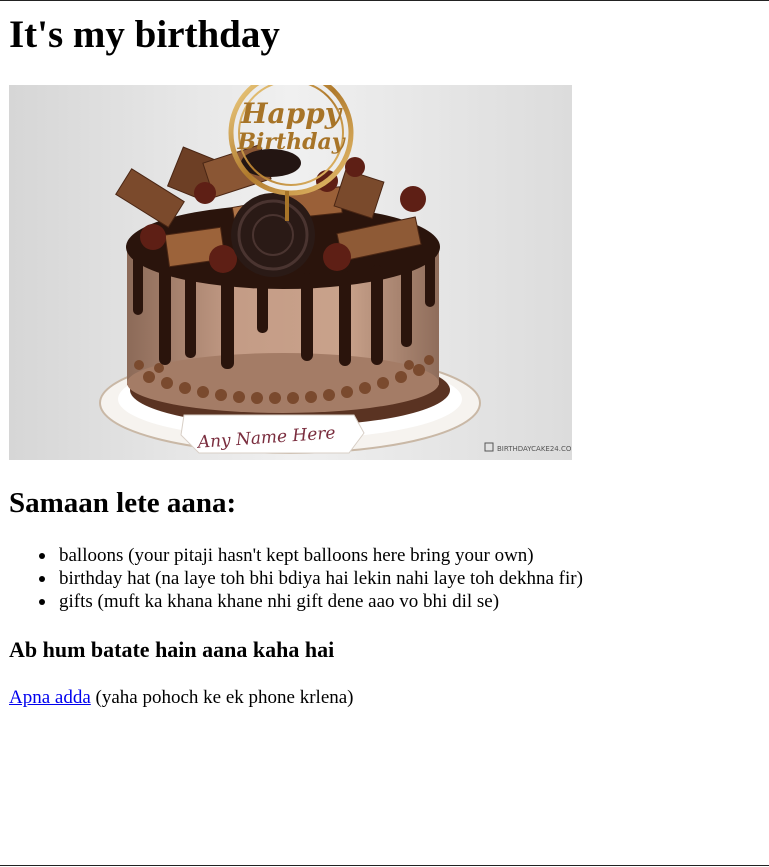 The width and height of the screenshot is (769, 867). I want to click on topper-text-birthday: Birthday, so click(291, 142).